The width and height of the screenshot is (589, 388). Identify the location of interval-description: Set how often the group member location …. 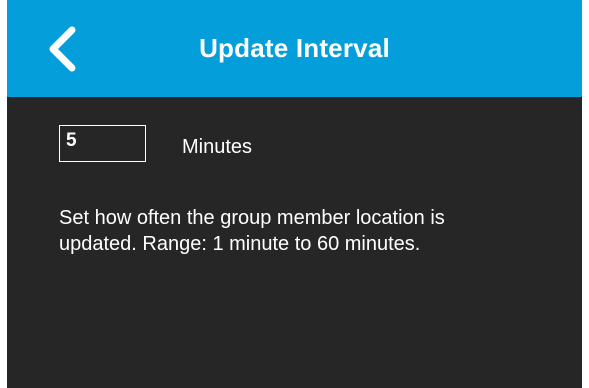
(252, 231).